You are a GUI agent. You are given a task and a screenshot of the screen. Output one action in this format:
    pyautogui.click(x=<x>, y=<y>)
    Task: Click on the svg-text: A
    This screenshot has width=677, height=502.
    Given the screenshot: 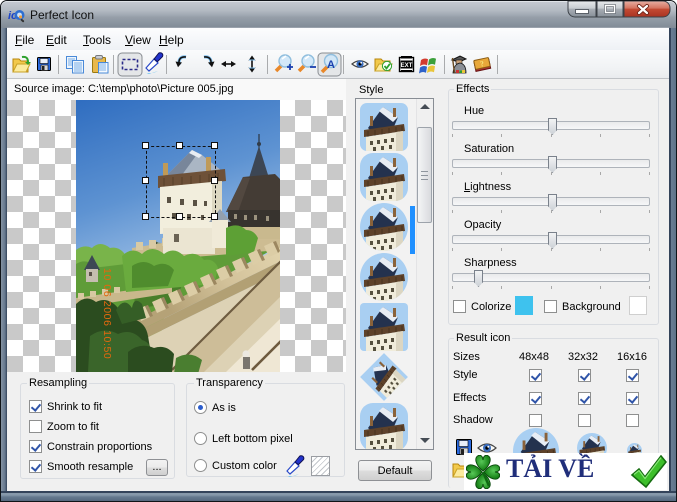 What is the action you would take?
    pyautogui.click(x=331, y=65)
    